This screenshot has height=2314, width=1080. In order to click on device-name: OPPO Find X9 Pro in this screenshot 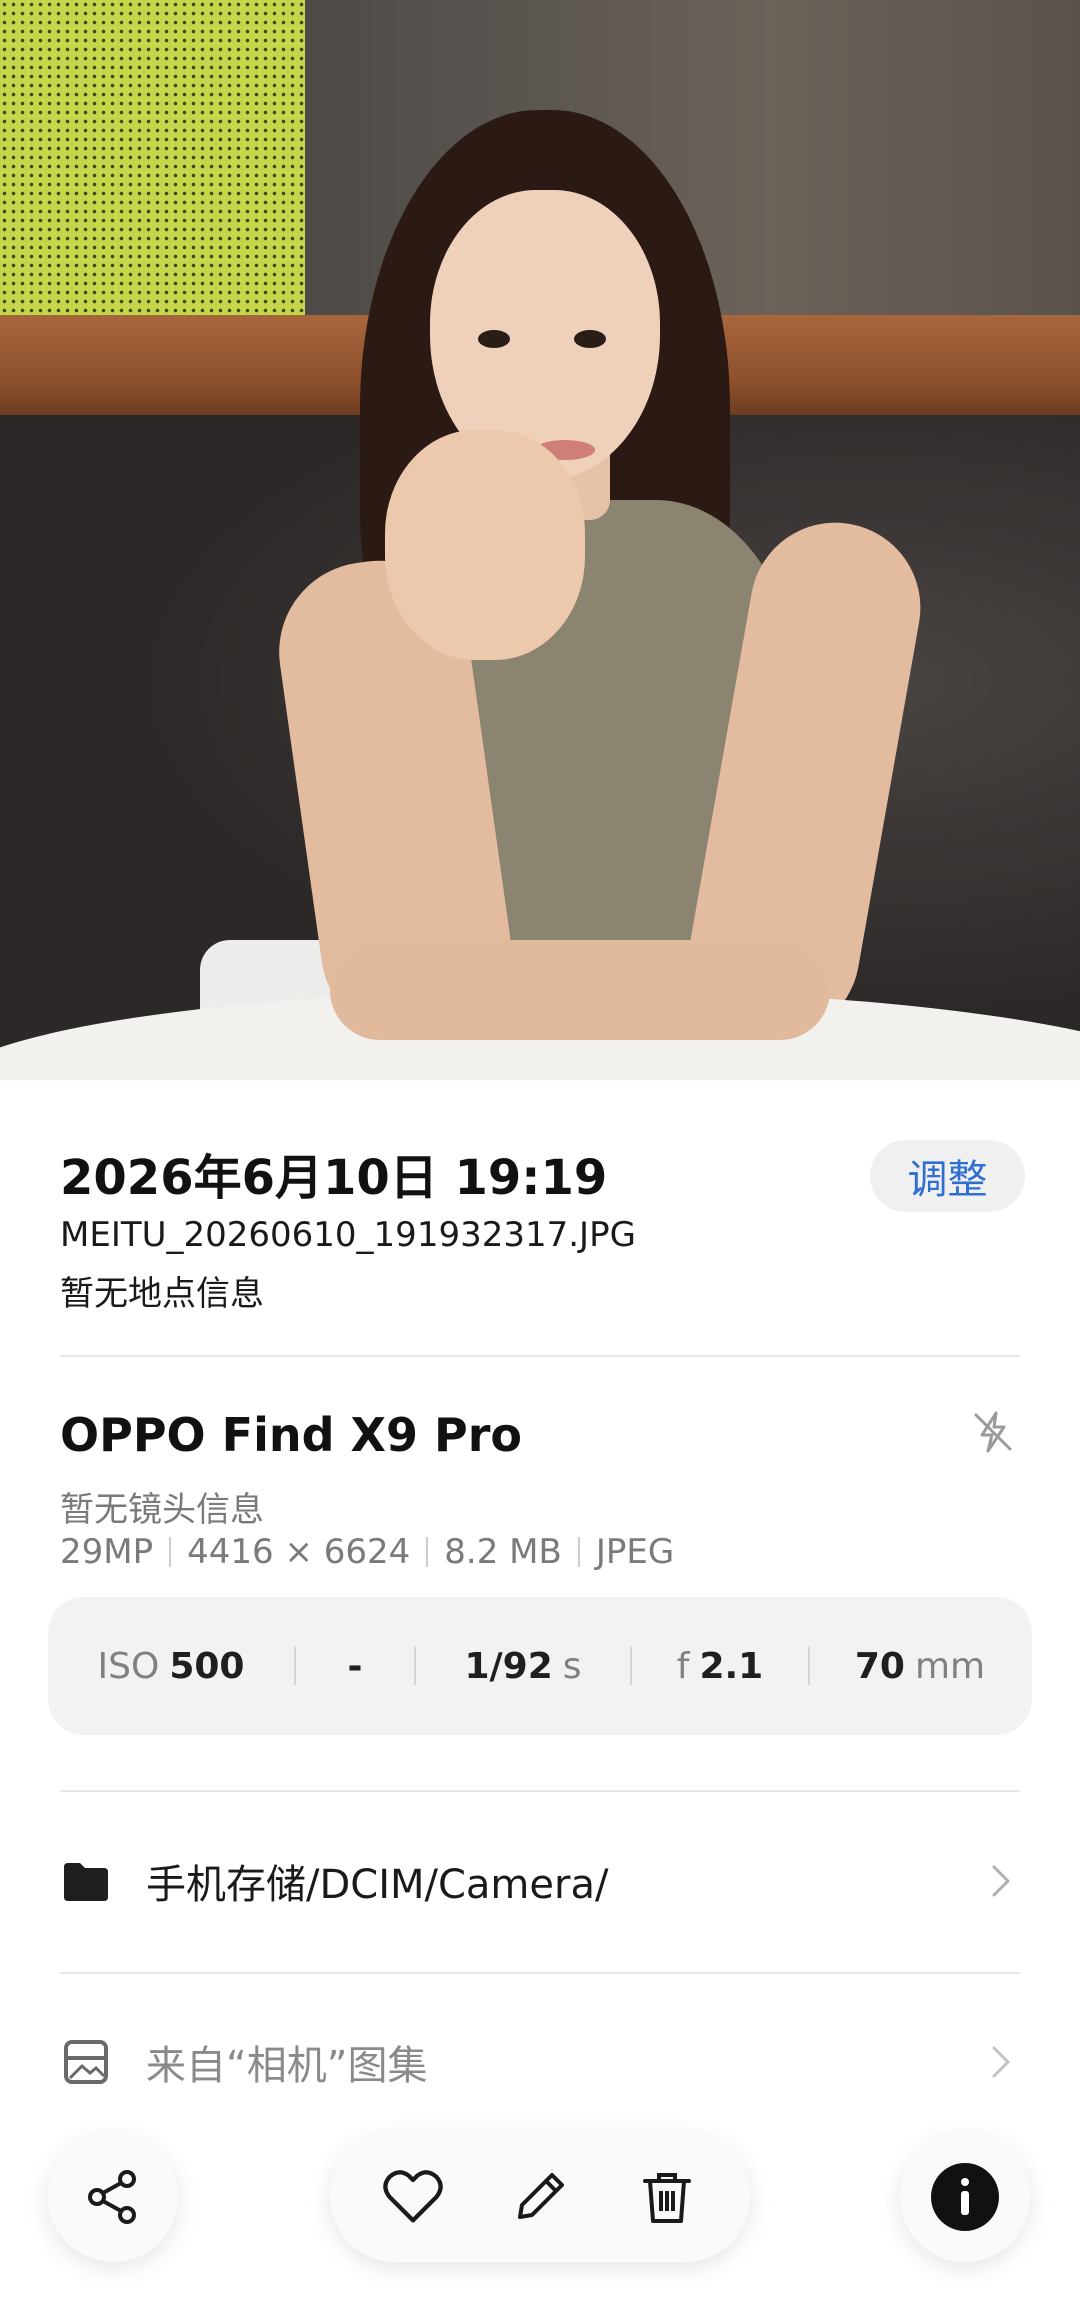, I will do `click(291, 1435)`.